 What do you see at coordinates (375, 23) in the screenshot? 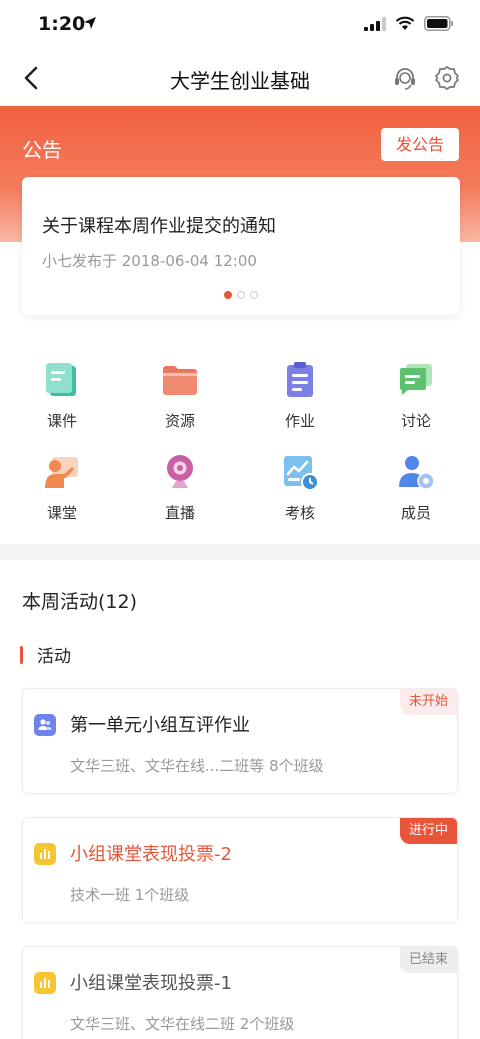
I see `signal-icon` at bounding box center [375, 23].